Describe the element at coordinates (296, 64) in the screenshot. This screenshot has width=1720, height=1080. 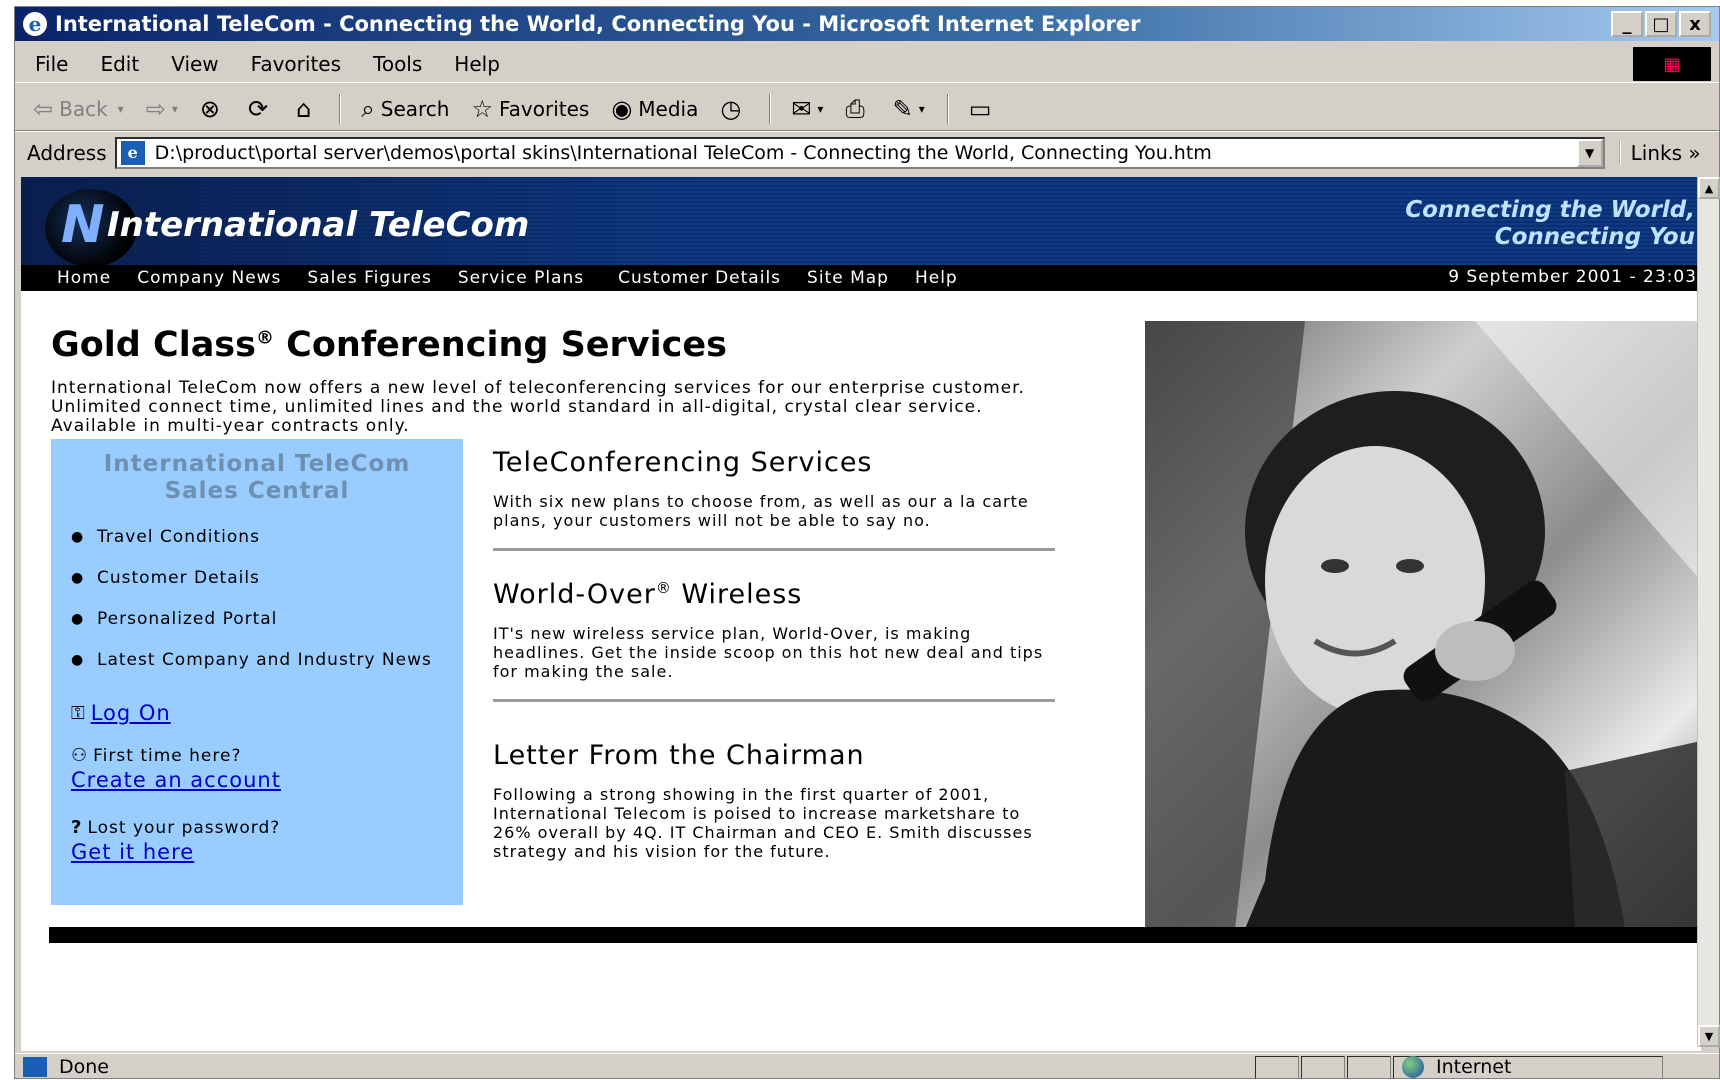
I see `menu-favorites: Favorites` at that location.